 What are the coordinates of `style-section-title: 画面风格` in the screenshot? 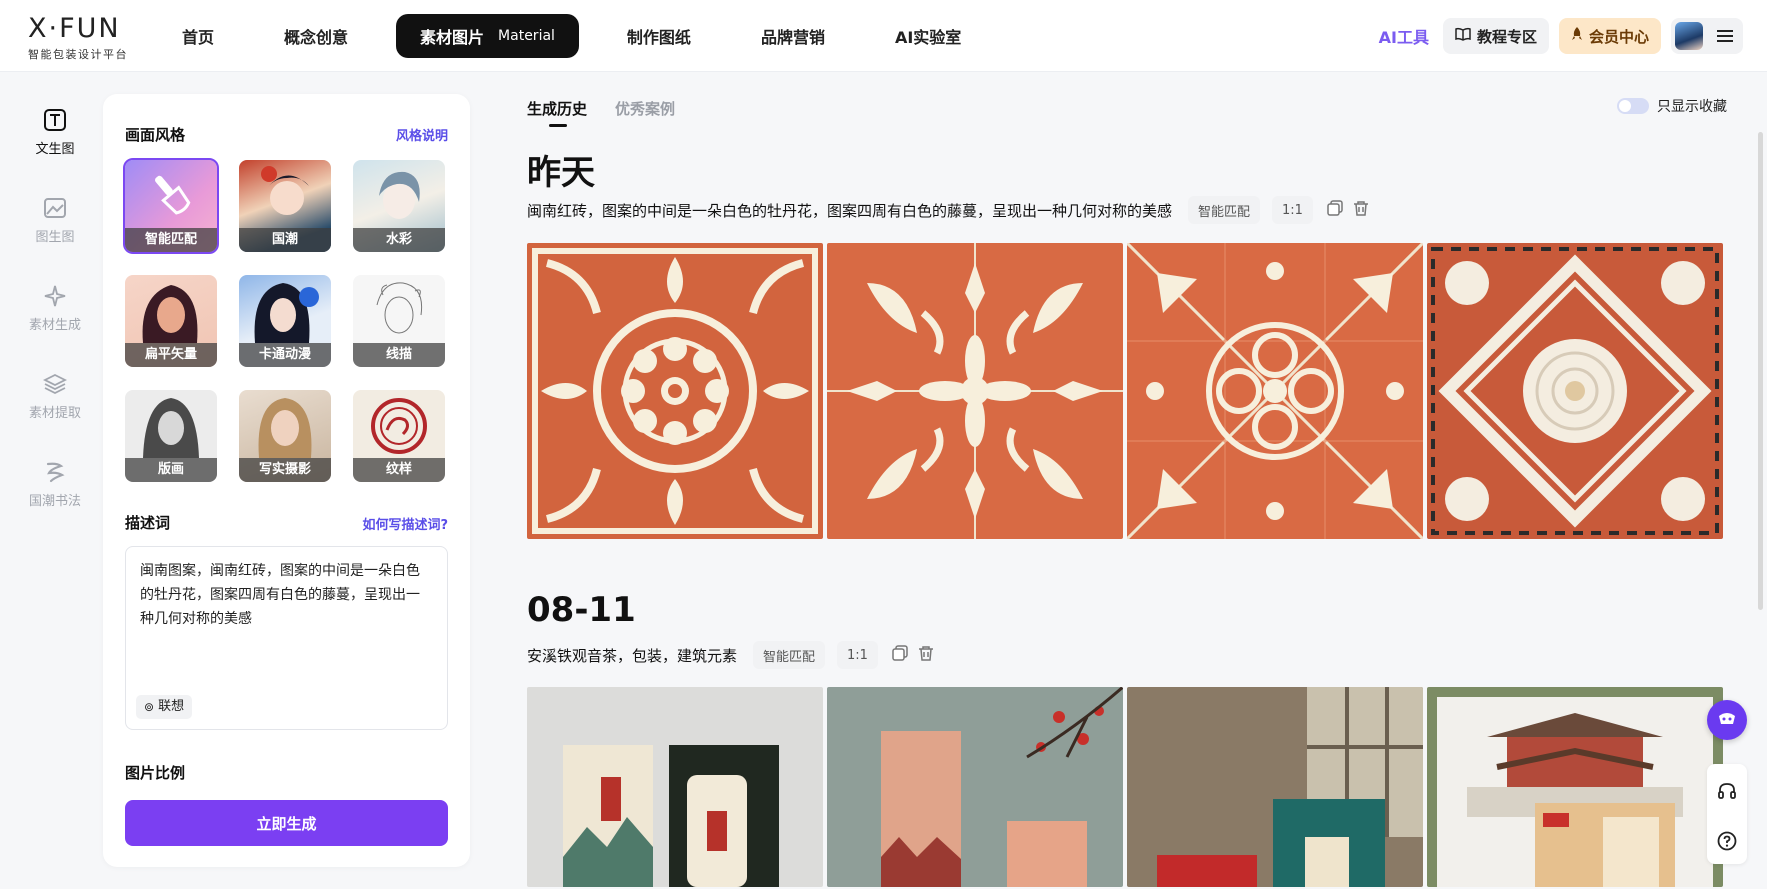 It's located at (155, 135).